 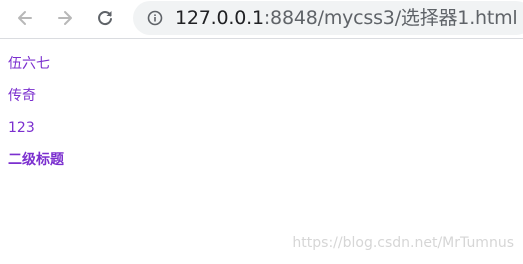 I want to click on url-text: 127.0.0.1:8848/mycss3/选择器1.html, so click(x=346, y=18).